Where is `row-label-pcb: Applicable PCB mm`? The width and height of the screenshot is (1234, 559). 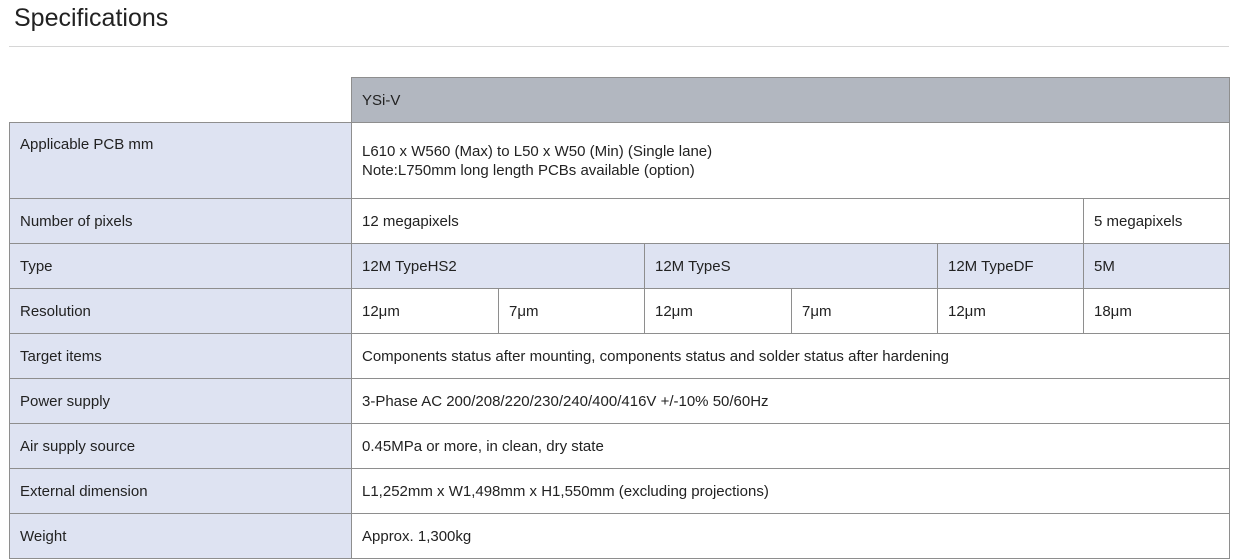 row-label-pcb: Applicable PCB mm is located at coordinates (180, 160).